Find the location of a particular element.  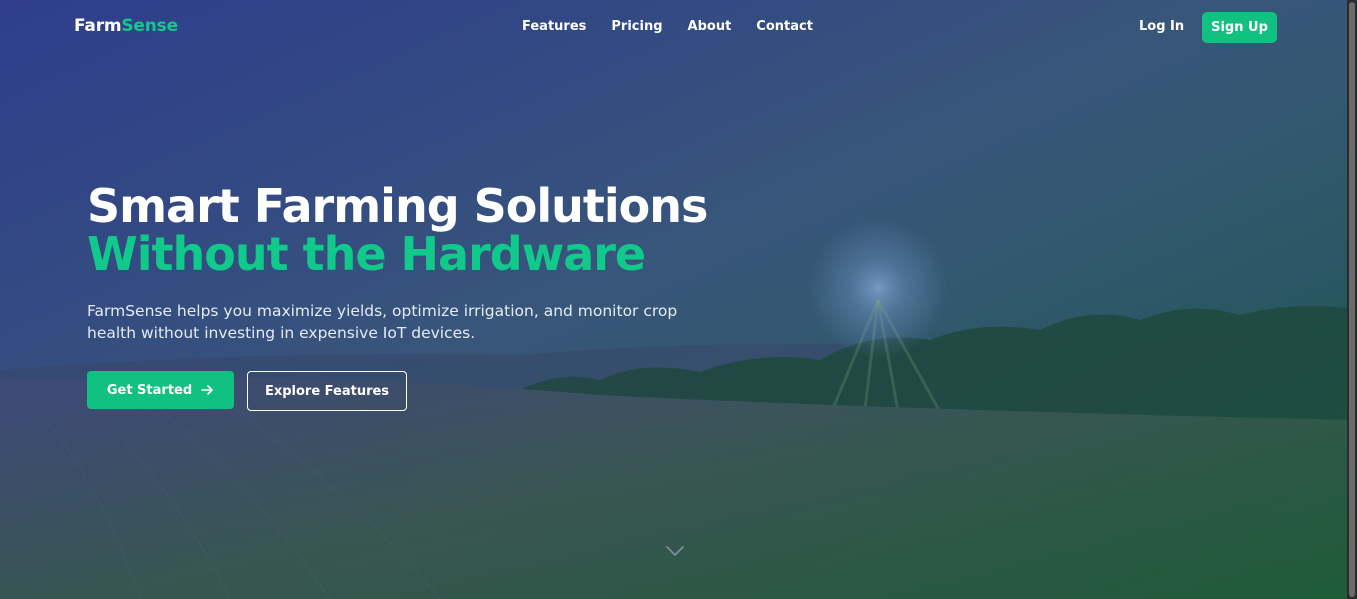

hero-headline-line2: Without the Hardware is located at coordinates (366, 254).